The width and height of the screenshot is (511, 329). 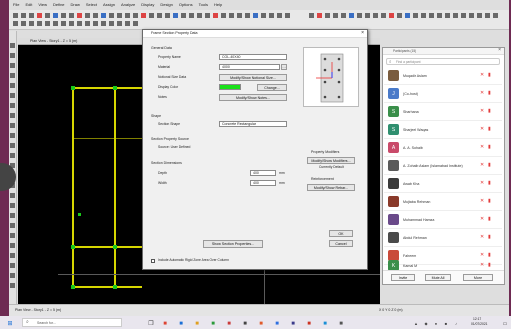 I want to click on notification-icon: ▭, so click(x=505, y=323).